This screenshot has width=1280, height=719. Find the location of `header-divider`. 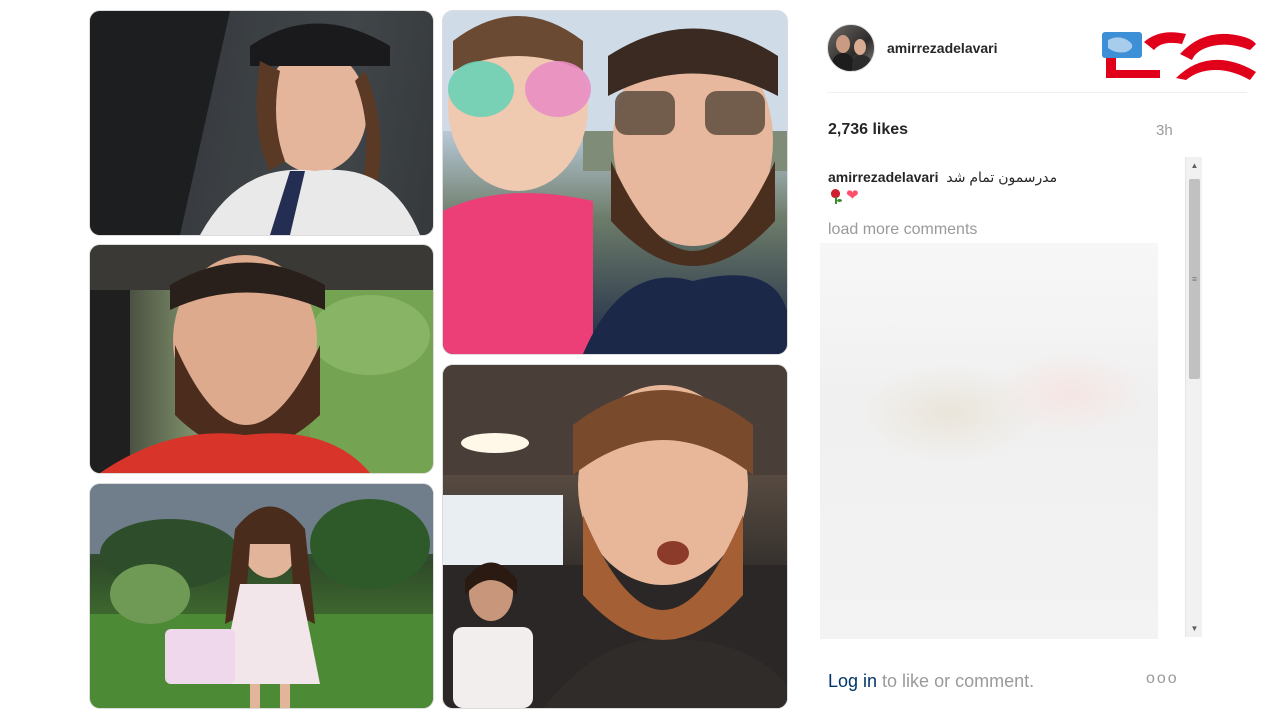

header-divider is located at coordinates (1037, 92).